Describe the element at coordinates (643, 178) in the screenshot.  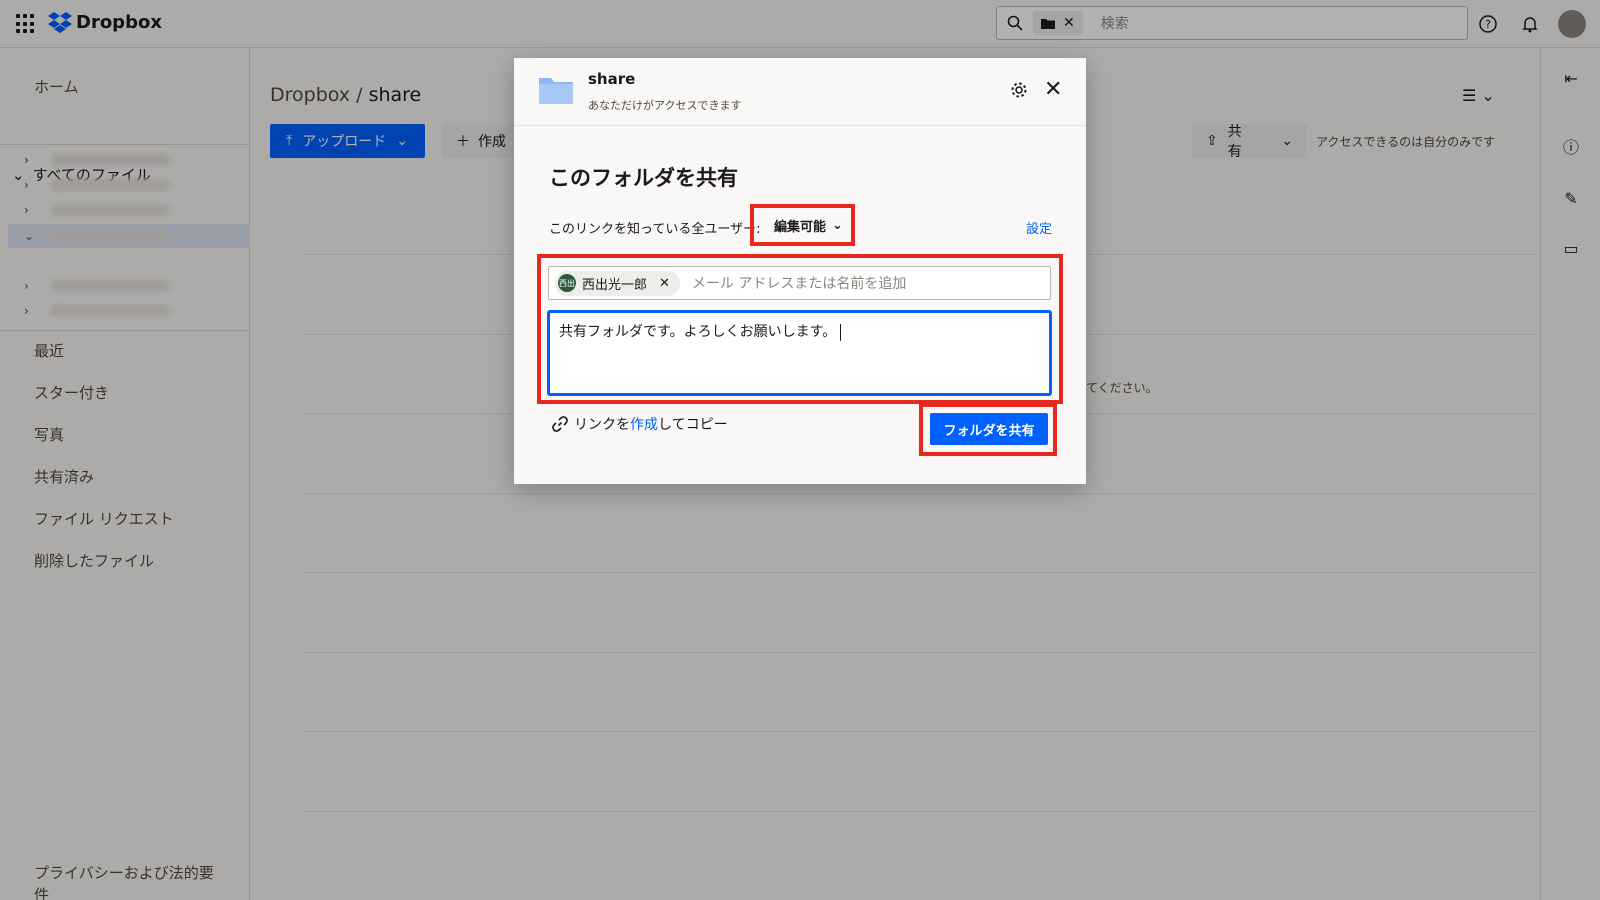
I see `dialog-heading: このフォルダを共有` at that location.